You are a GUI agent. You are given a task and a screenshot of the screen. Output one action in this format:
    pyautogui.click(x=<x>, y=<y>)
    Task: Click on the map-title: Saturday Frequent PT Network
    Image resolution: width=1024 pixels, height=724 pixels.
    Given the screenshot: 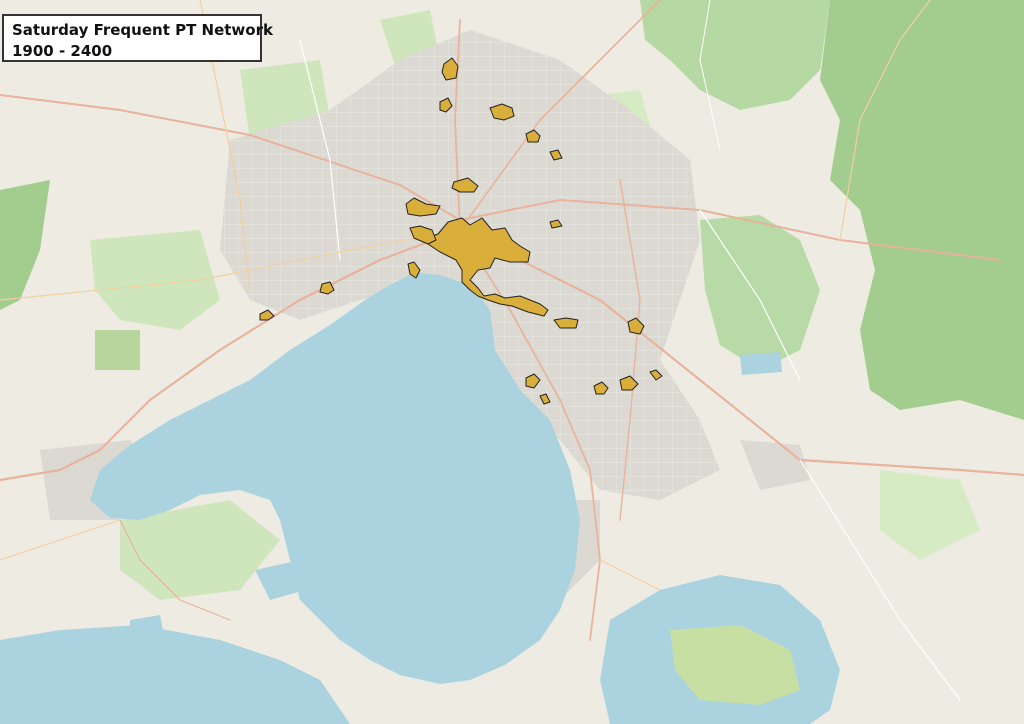 What is the action you would take?
    pyautogui.click(x=142, y=30)
    